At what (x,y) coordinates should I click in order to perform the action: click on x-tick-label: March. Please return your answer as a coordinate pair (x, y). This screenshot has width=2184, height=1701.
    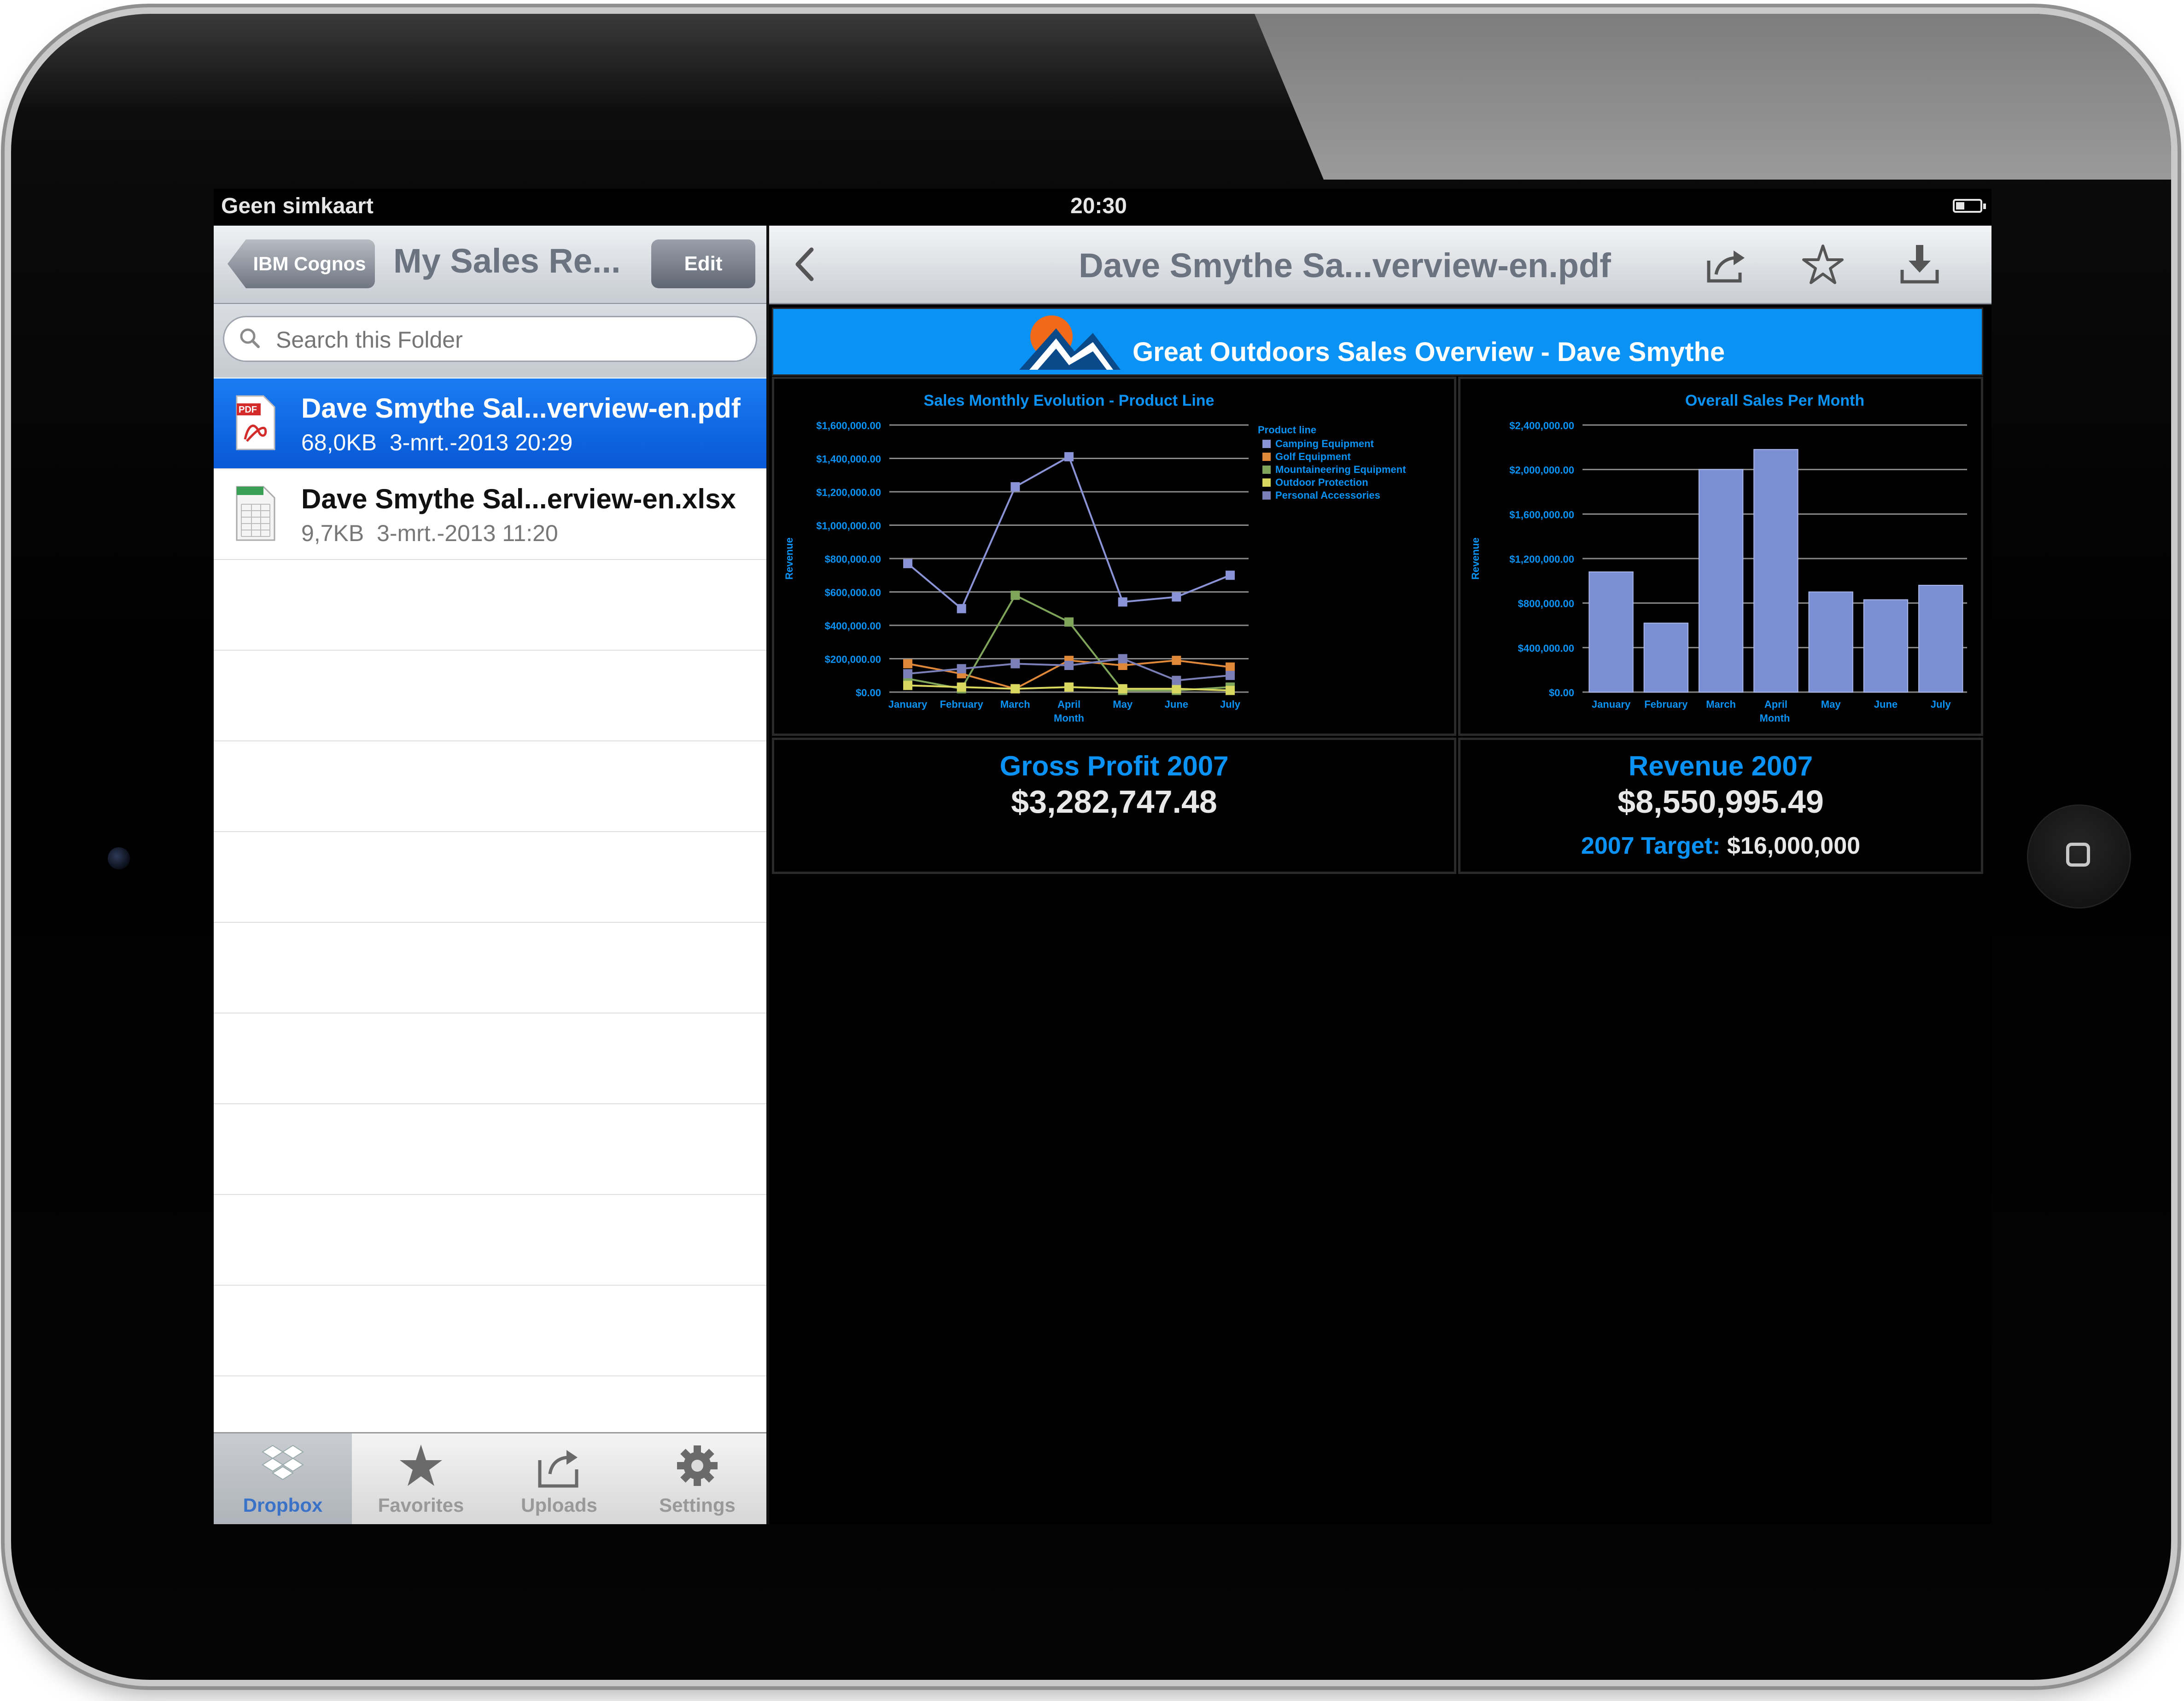
    Looking at the image, I should click on (1015, 704).